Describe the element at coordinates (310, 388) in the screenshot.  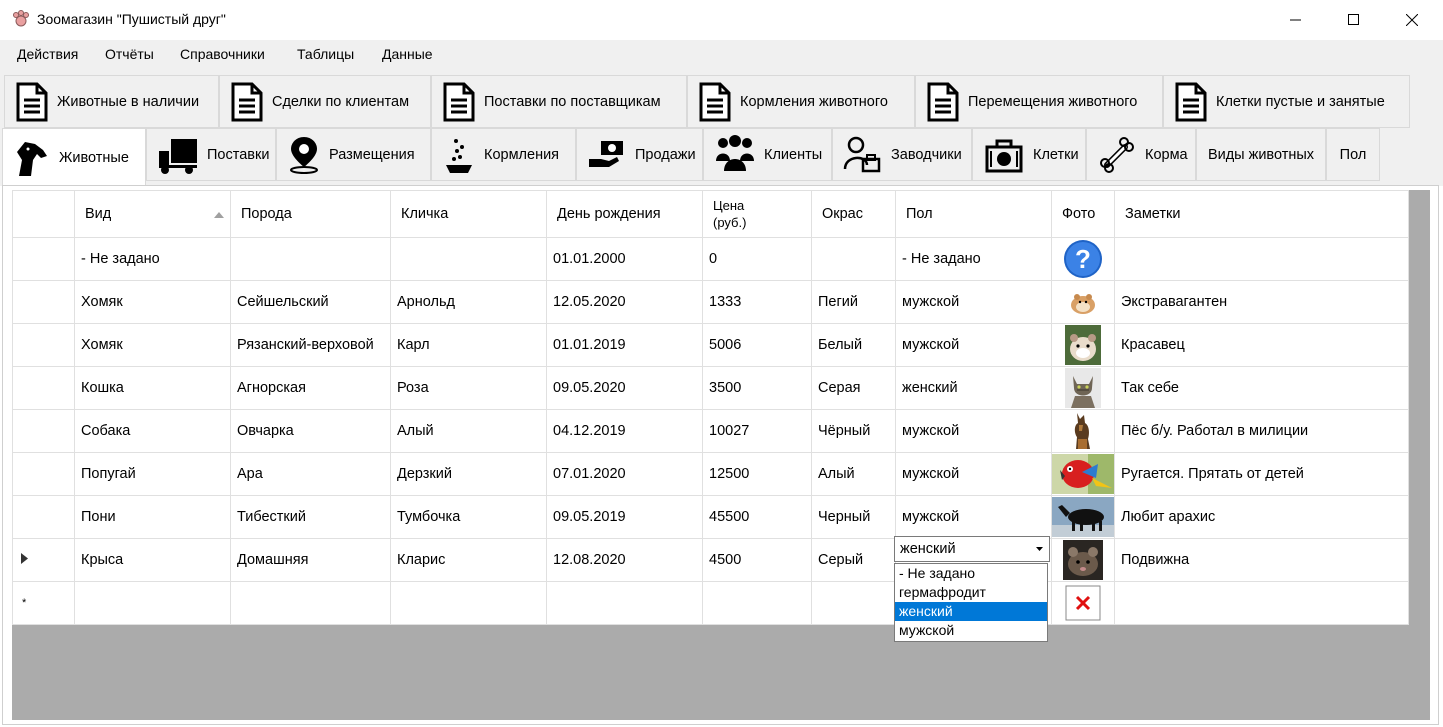
I see `cell-breed: Агнорская` at that location.